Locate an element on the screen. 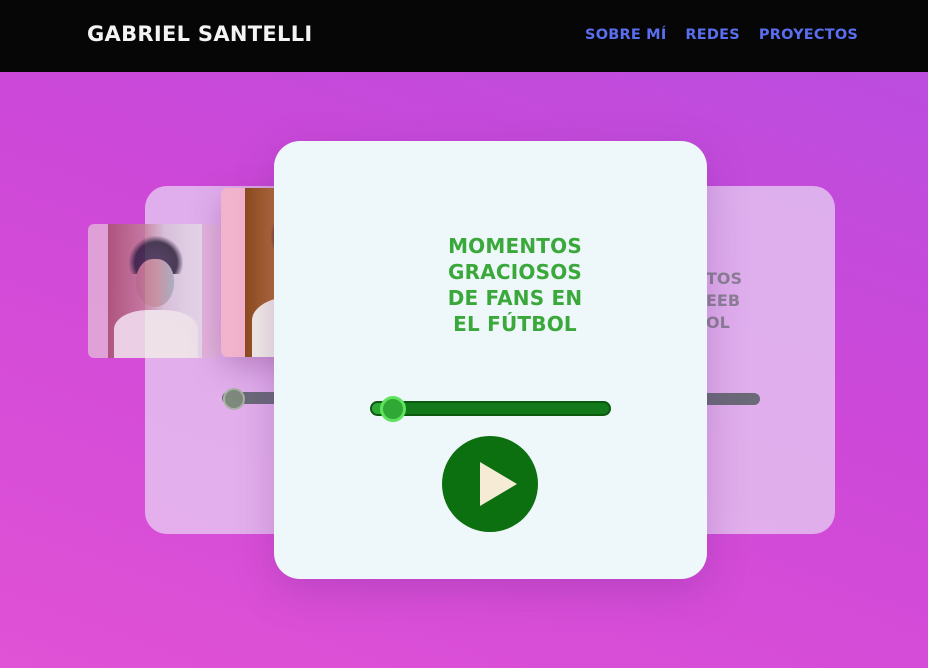 Image resolution: width=928 pixels, height=668 pixels. track-title: MOMENTOS GRACIOSOS DE FANS EN EL FÚTBOL is located at coordinates (515, 285).